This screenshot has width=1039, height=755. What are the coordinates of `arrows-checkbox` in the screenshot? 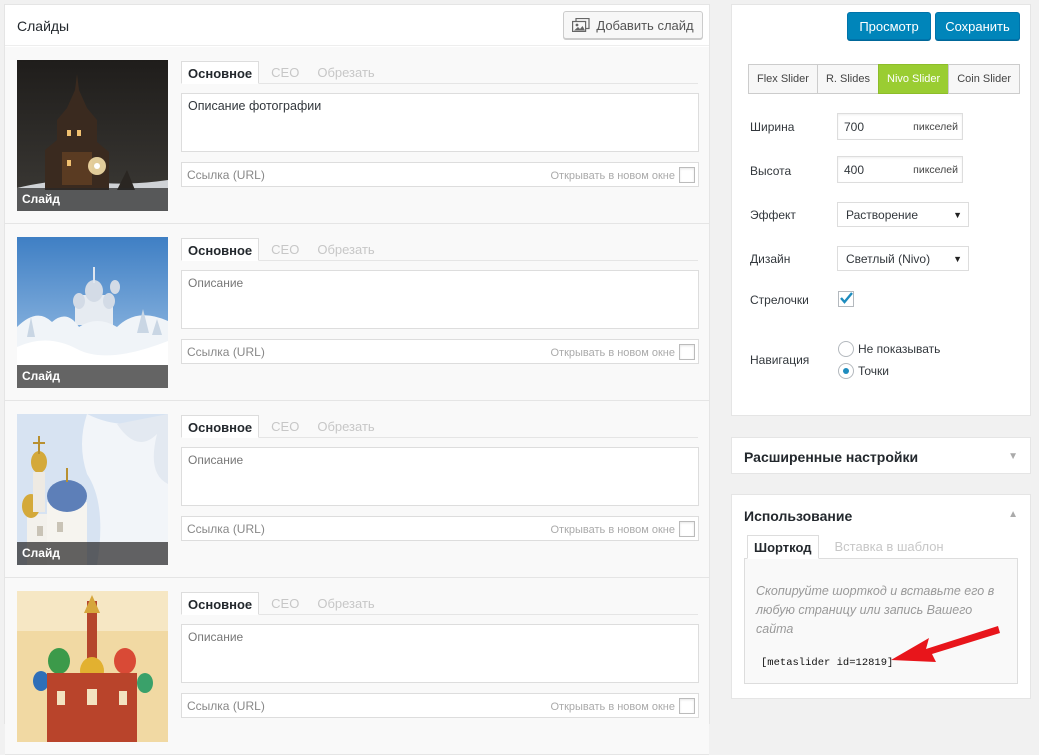 It's located at (846, 299).